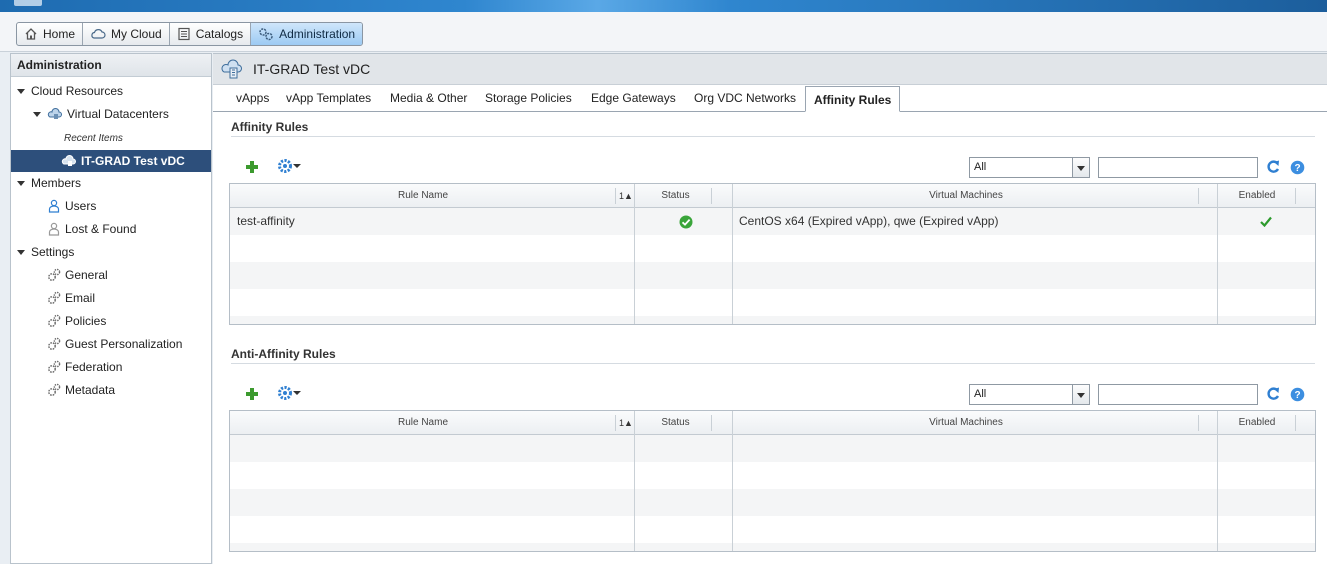 This screenshot has height=564, width=1327. I want to click on add-affinity-plus-icon, so click(252, 167).